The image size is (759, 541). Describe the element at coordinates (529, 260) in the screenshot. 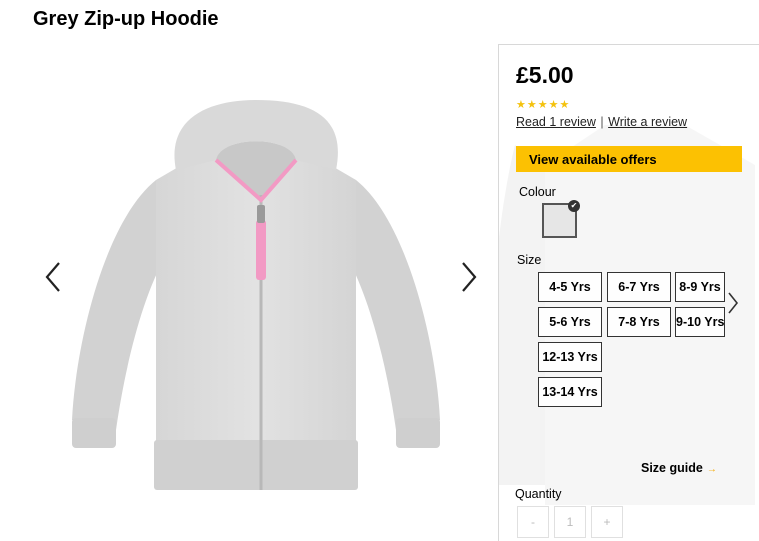

I see `size-label: Size` at that location.